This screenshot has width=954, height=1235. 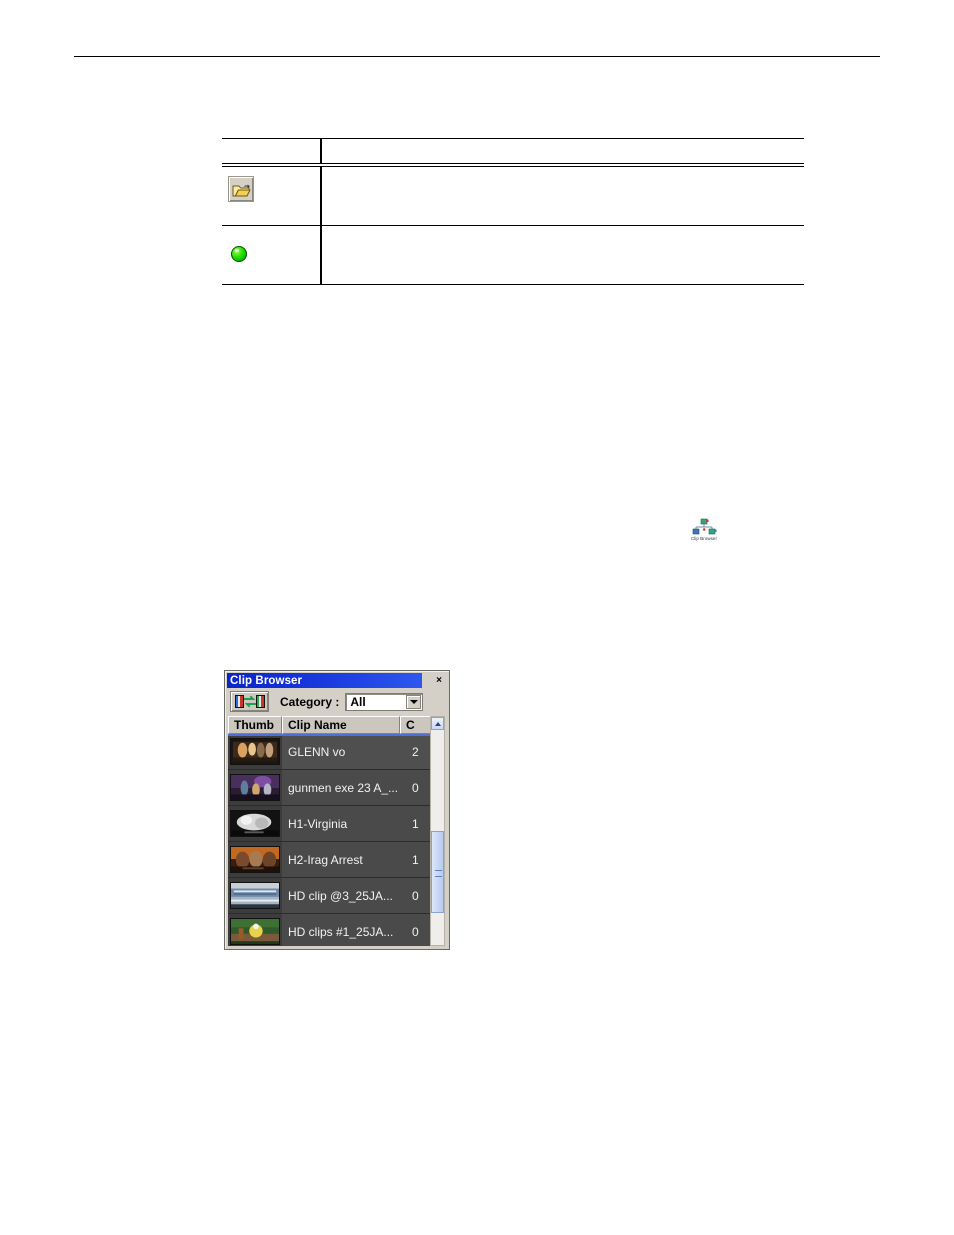 I want to click on clip-browser-shortcut-icon, so click(x=704, y=526).